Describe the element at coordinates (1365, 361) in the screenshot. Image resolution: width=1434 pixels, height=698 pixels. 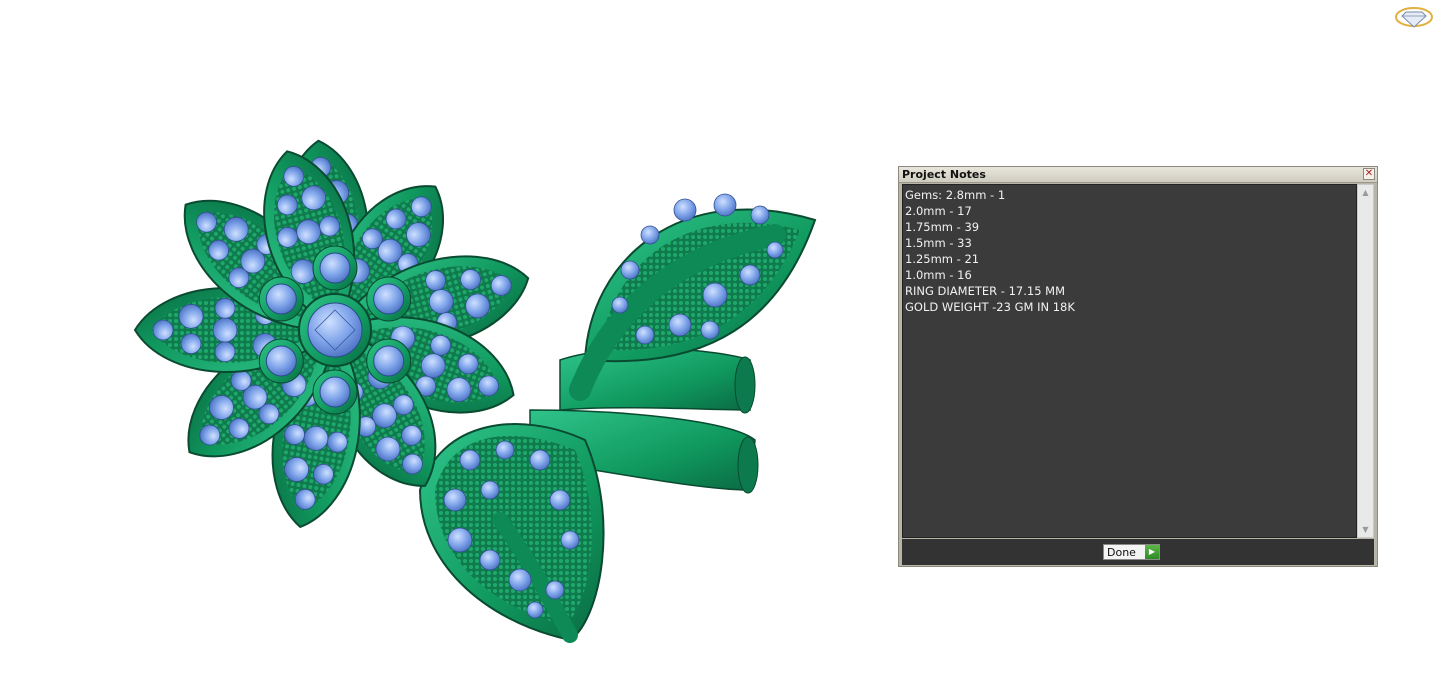
I see `vertical-scrollbar: ▲ ▼` at that location.